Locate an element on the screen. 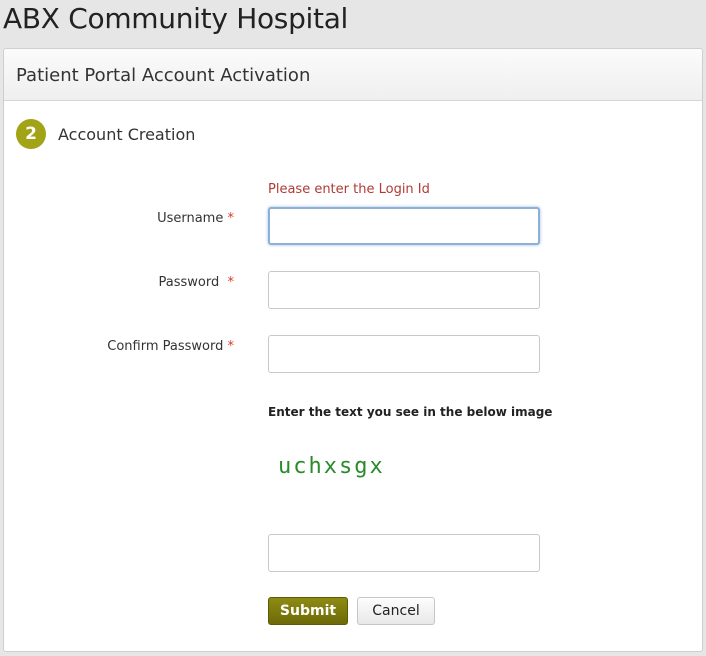  cancel-button: Cancel is located at coordinates (396, 611).